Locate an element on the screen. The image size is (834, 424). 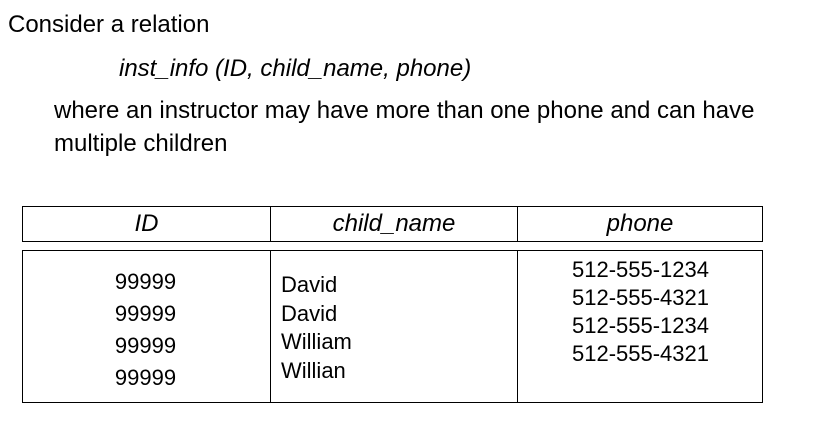
relation-schema: inst_info (ID, child_name, phone) is located at coordinates (295, 68).